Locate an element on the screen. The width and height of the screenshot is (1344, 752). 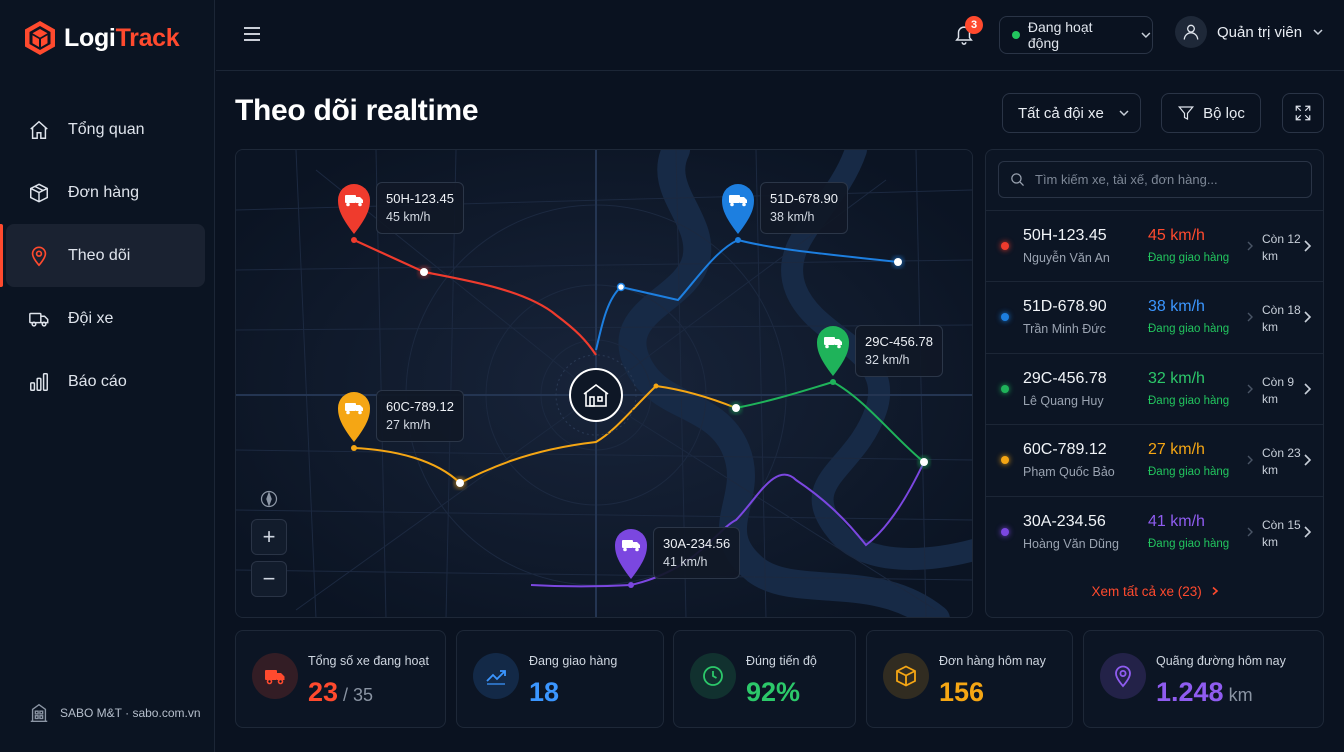
package-icon is located at coordinates (906, 676).